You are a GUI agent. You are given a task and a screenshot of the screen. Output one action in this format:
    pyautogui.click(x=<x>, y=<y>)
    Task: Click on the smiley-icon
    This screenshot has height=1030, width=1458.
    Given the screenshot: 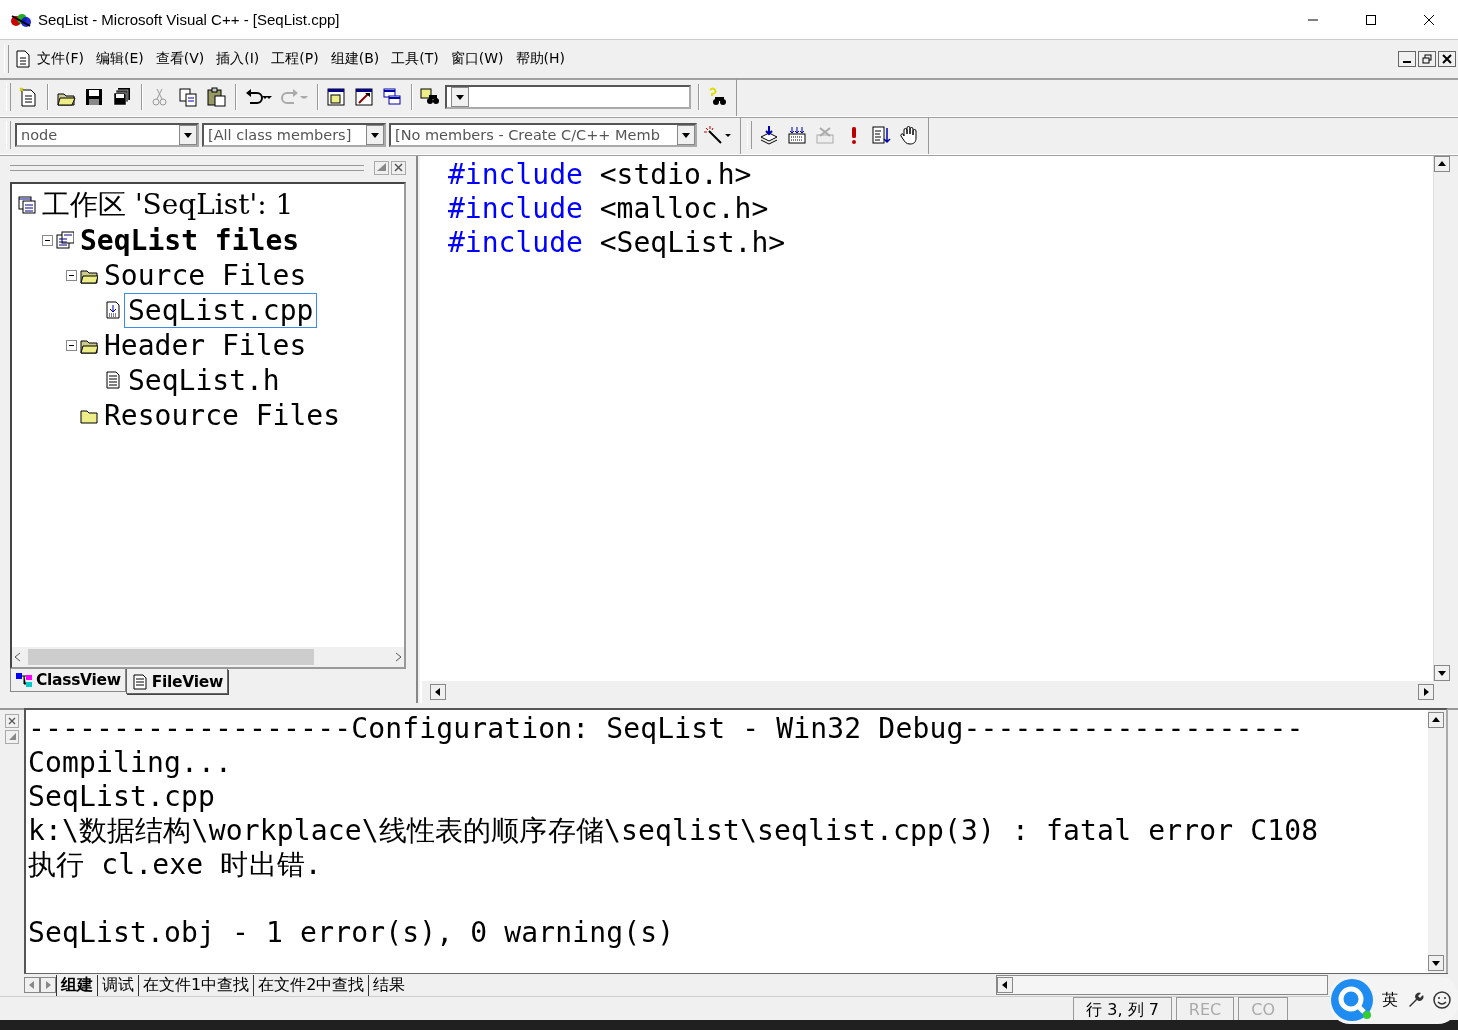 What is the action you would take?
    pyautogui.click(x=1442, y=1000)
    